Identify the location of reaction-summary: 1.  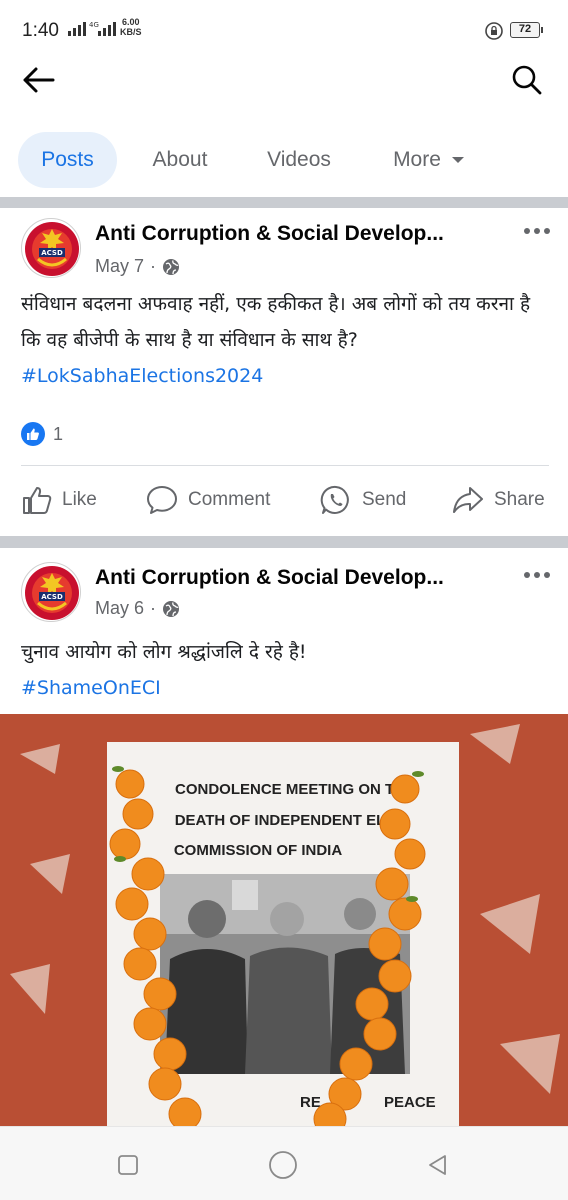
(42, 434).